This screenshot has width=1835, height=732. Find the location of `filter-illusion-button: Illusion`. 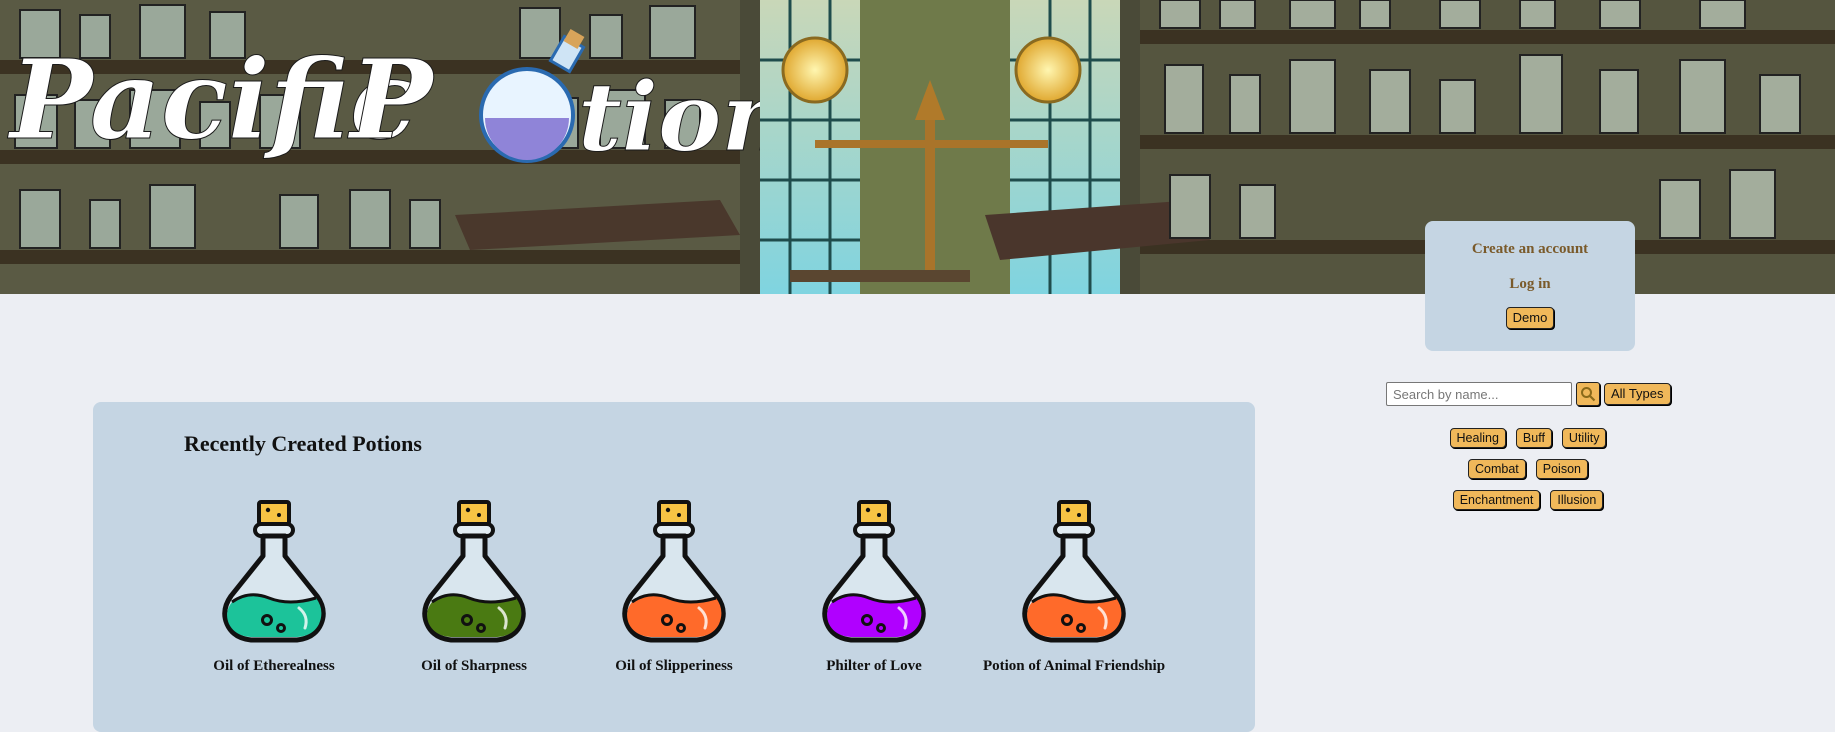

filter-illusion-button: Illusion is located at coordinates (1577, 500).